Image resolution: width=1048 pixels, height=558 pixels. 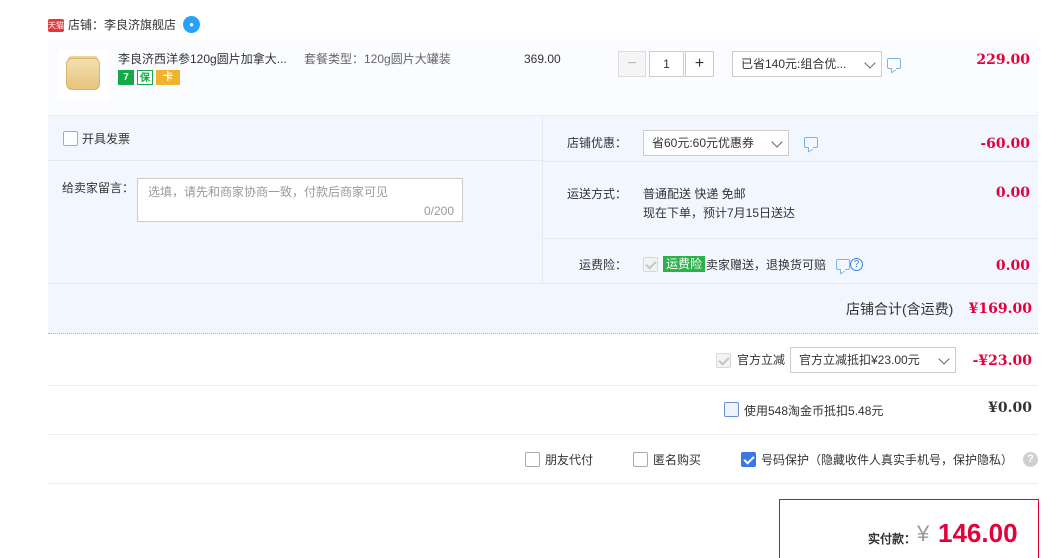 I want to click on taojinbi-checkbox, so click(x=731, y=409).